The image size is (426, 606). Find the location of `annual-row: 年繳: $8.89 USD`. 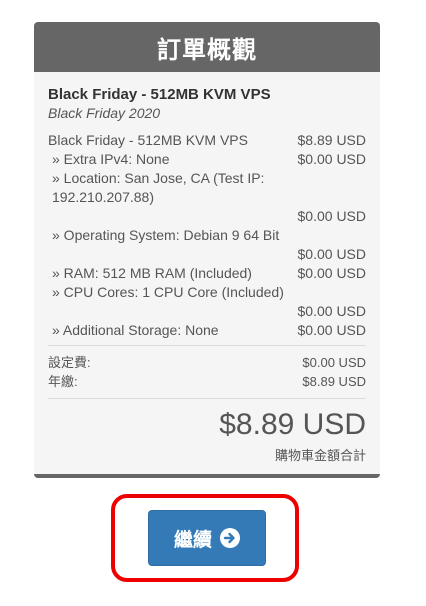

annual-row: 年繳: $8.89 USD is located at coordinates (207, 381).